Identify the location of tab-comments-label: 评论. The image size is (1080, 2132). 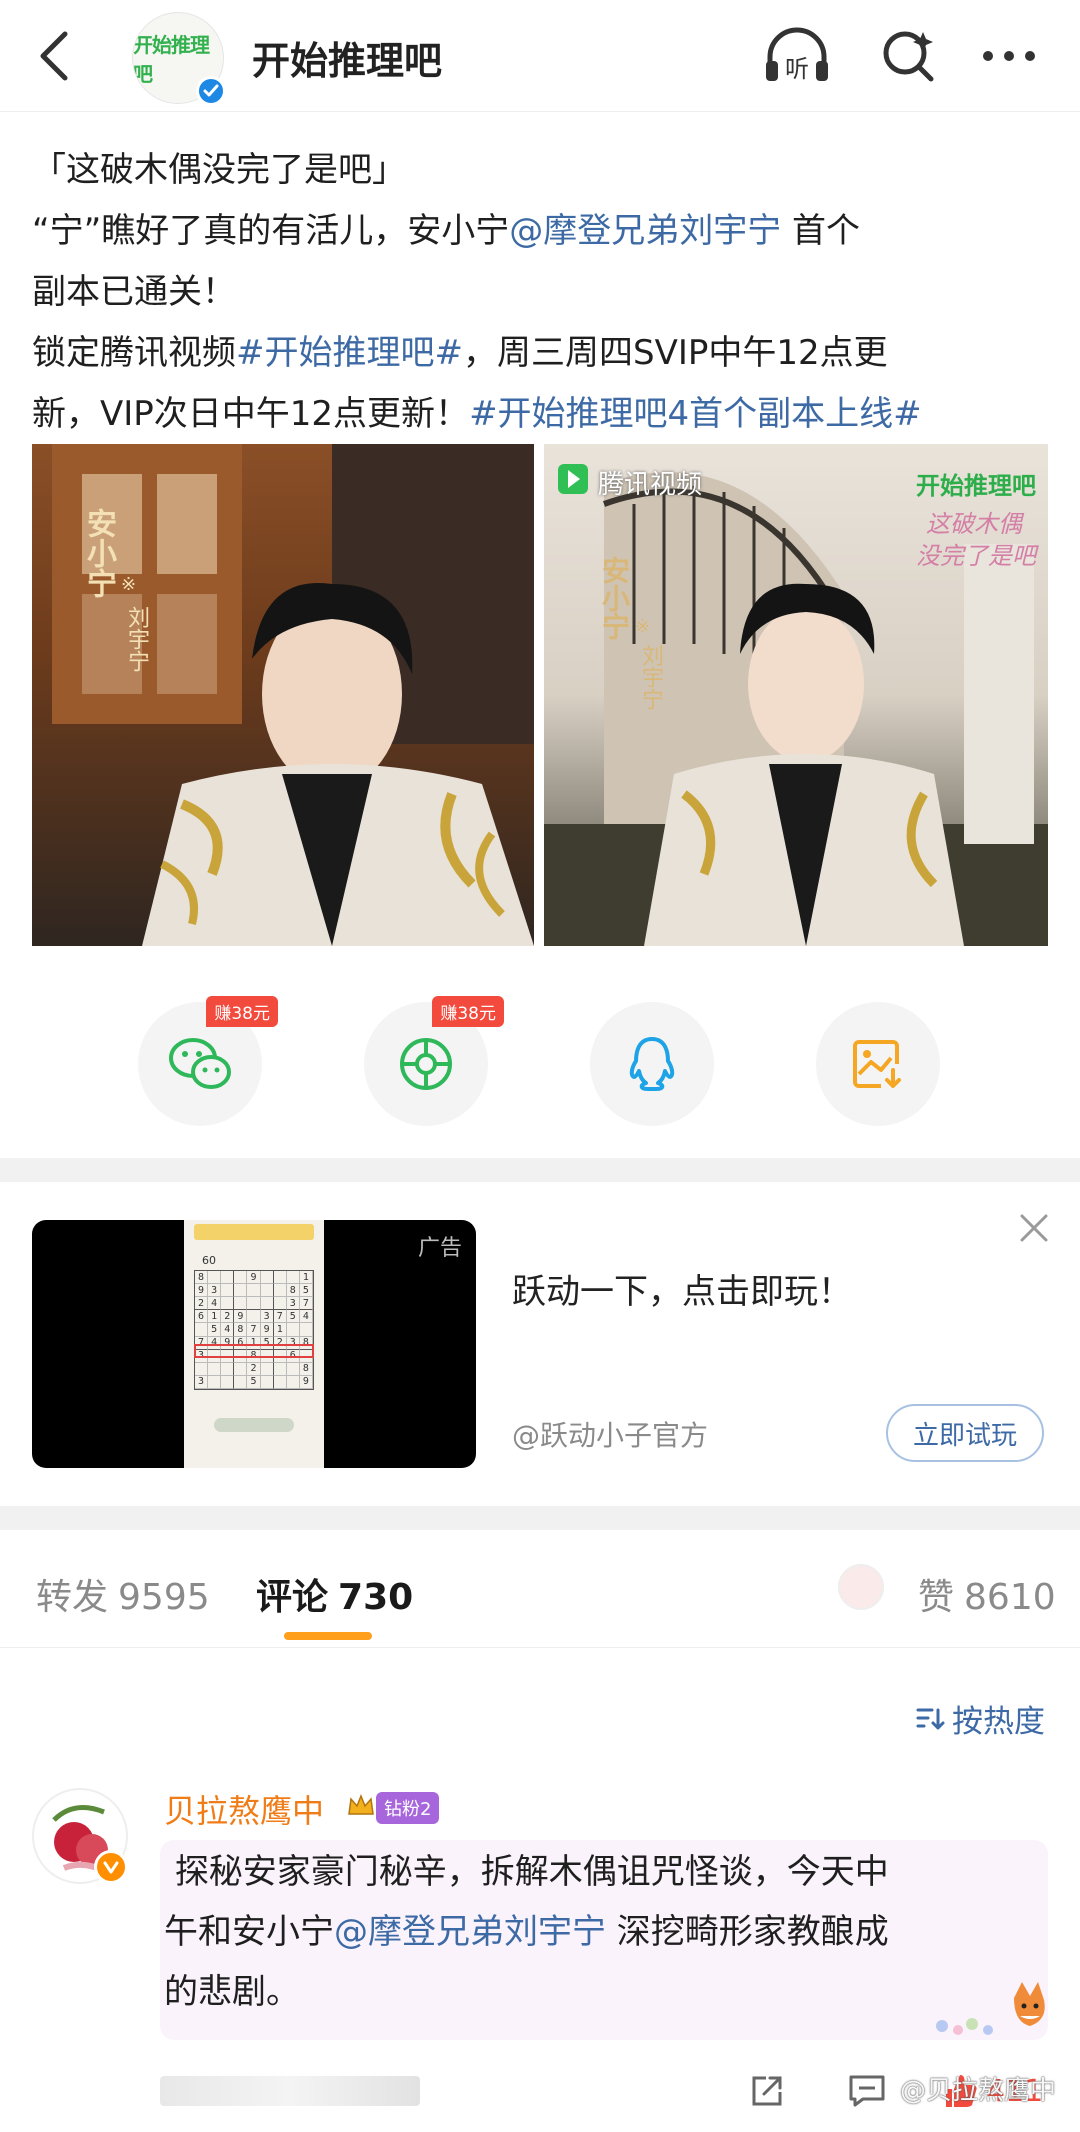
(292, 1597).